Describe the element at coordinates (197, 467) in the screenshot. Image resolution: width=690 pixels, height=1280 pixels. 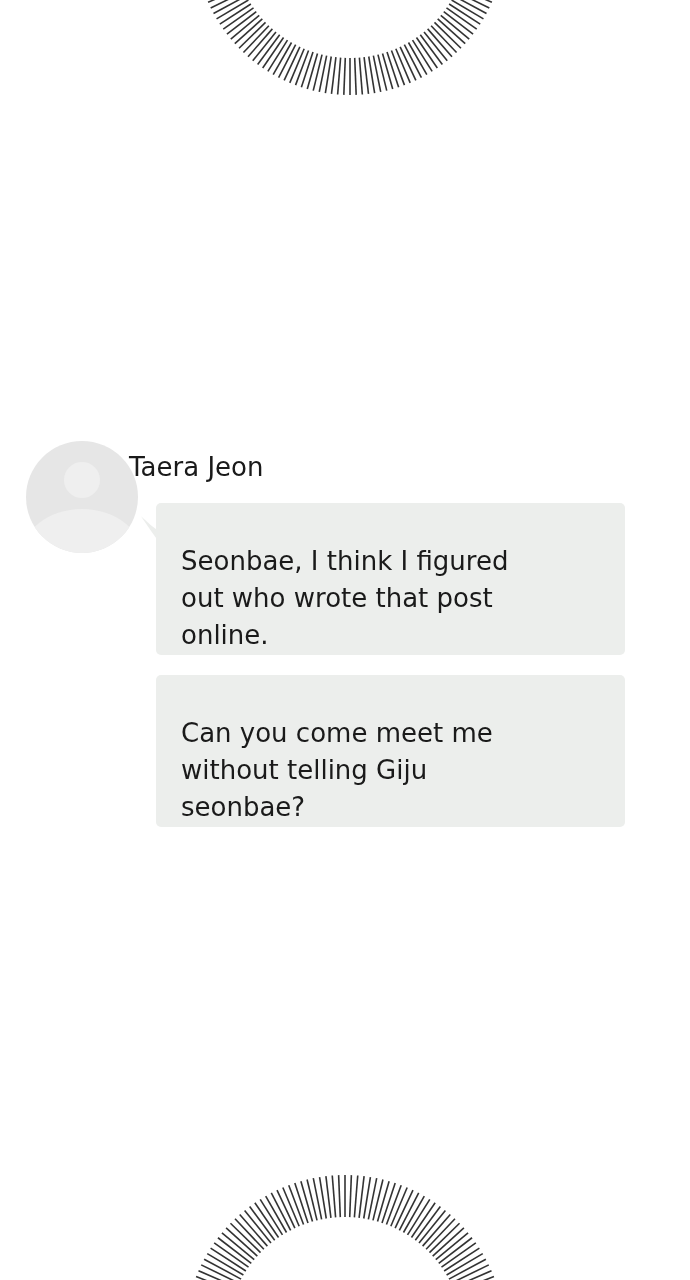
I see `sender-name: Taera Jeon` at that location.